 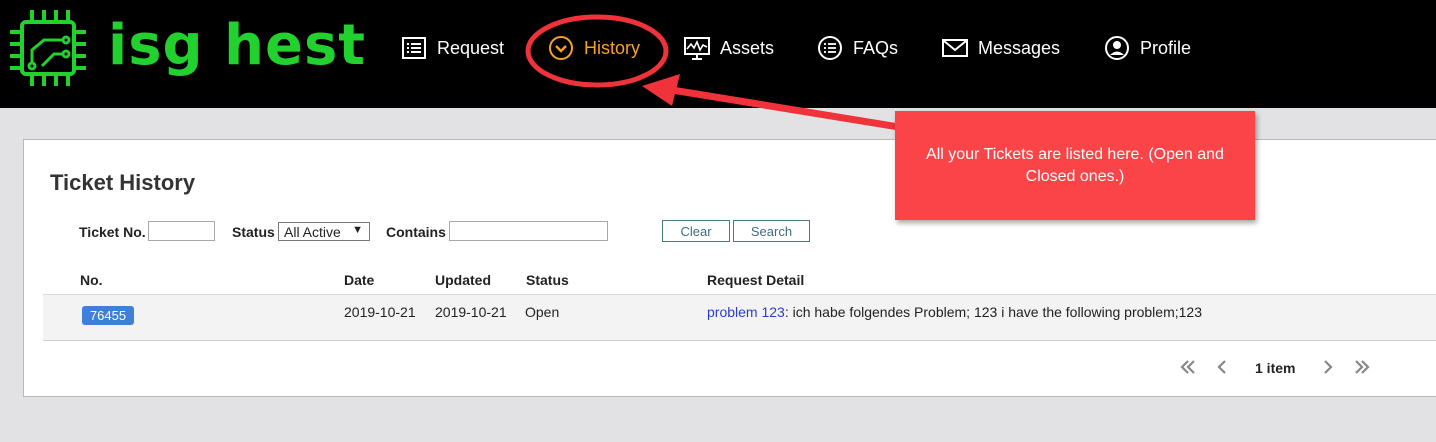 What do you see at coordinates (547, 280) in the screenshot?
I see `col-header-status: Status` at bounding box center [547, 280].